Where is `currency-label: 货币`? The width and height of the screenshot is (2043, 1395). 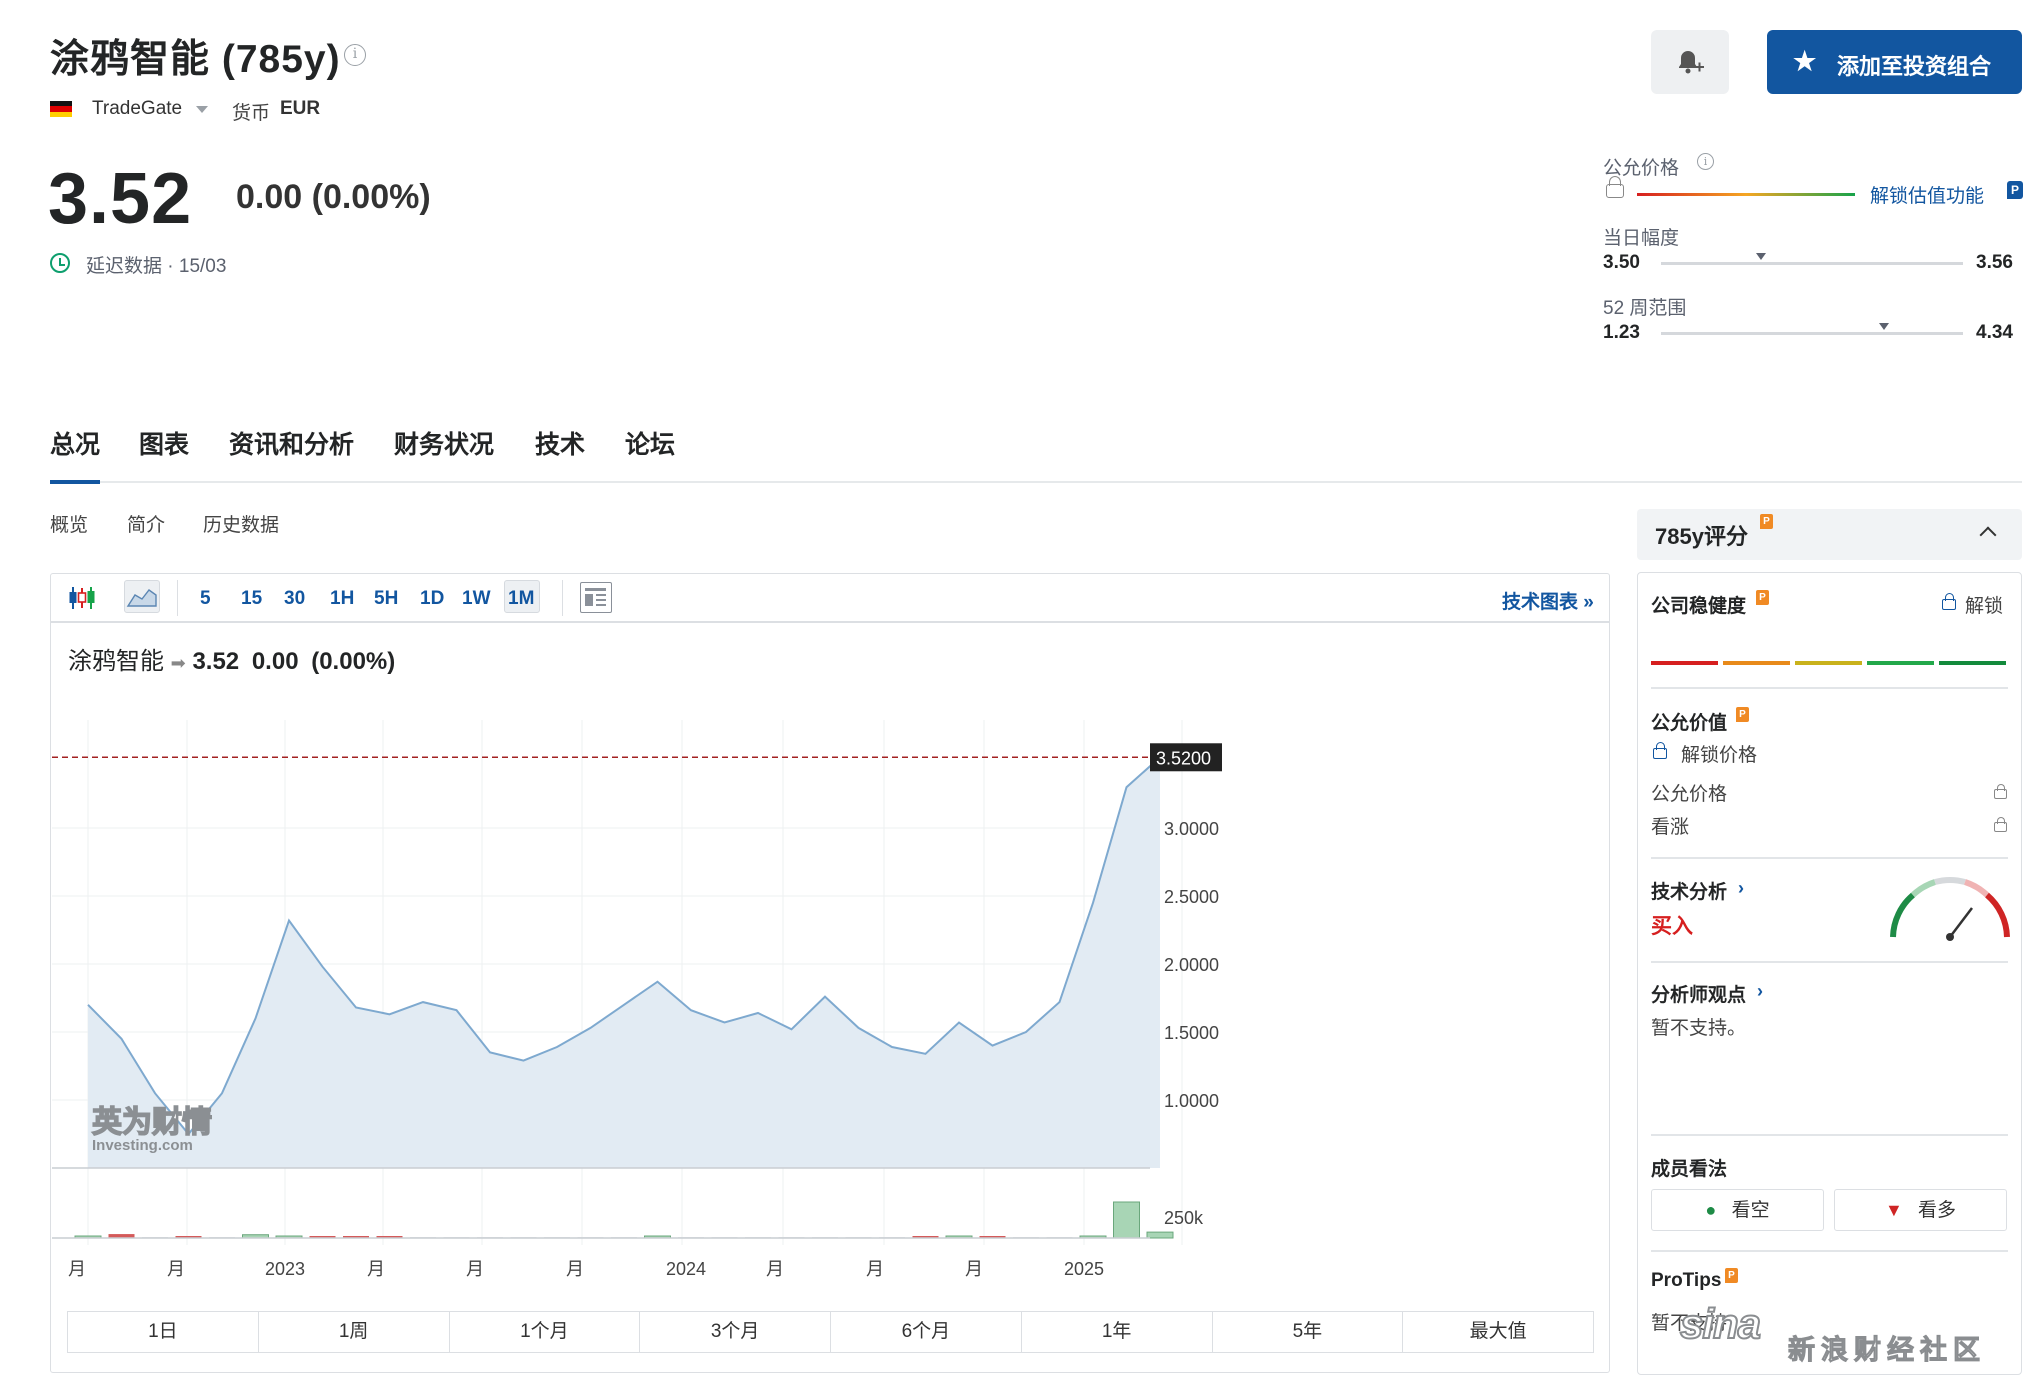
currency-label: 货币 is located at coordinates (251, 113).